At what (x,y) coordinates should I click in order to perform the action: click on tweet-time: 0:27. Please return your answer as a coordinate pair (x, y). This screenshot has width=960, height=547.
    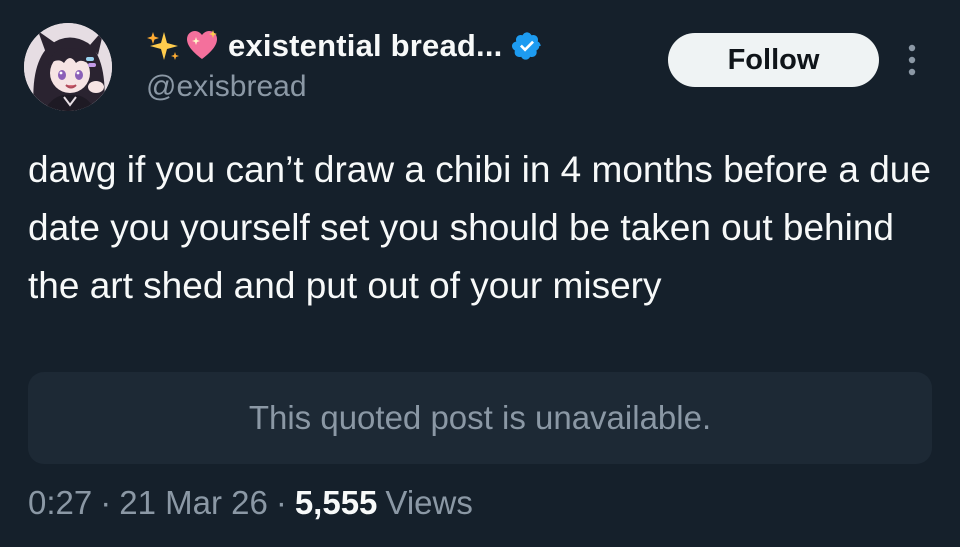
    Looking at the image, I should click on (60, 503).